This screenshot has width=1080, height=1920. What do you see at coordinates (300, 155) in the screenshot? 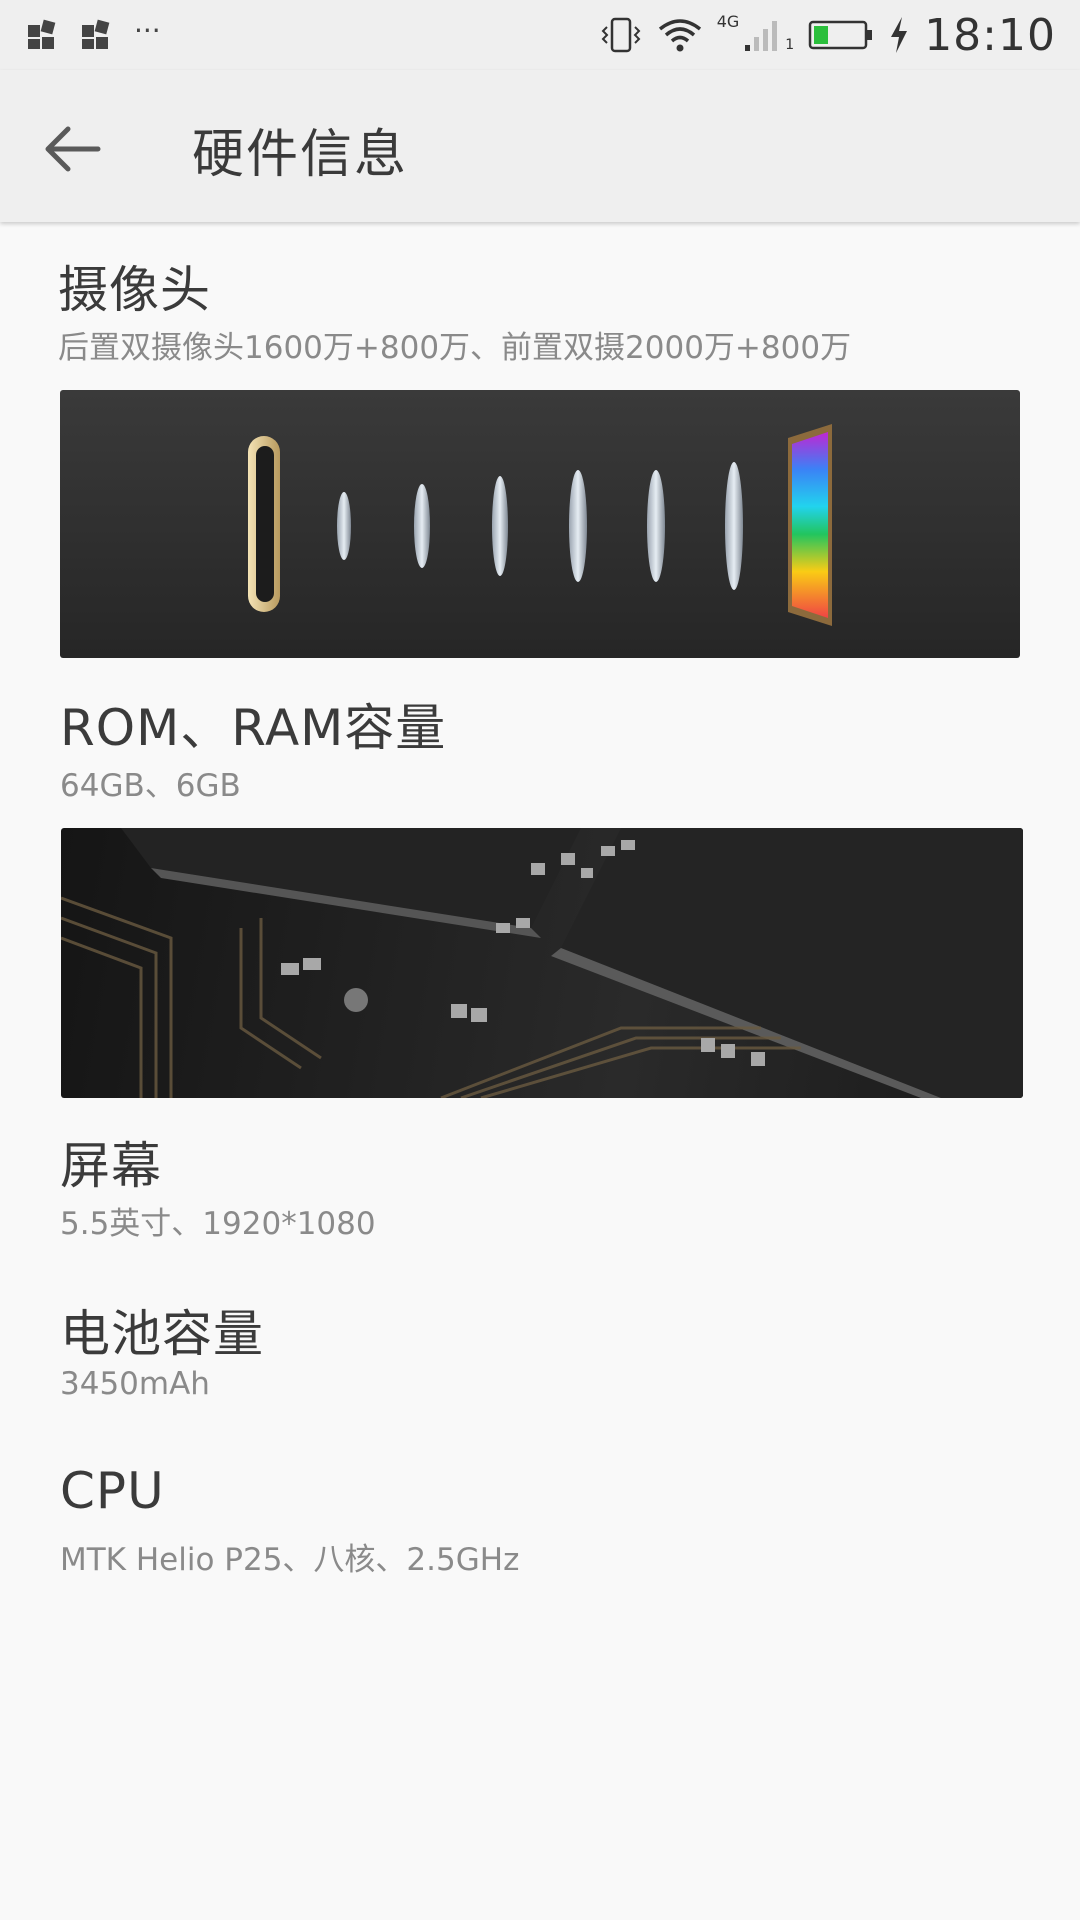
I see `page-title: 硬件信息` at bounding box center [300, 155].